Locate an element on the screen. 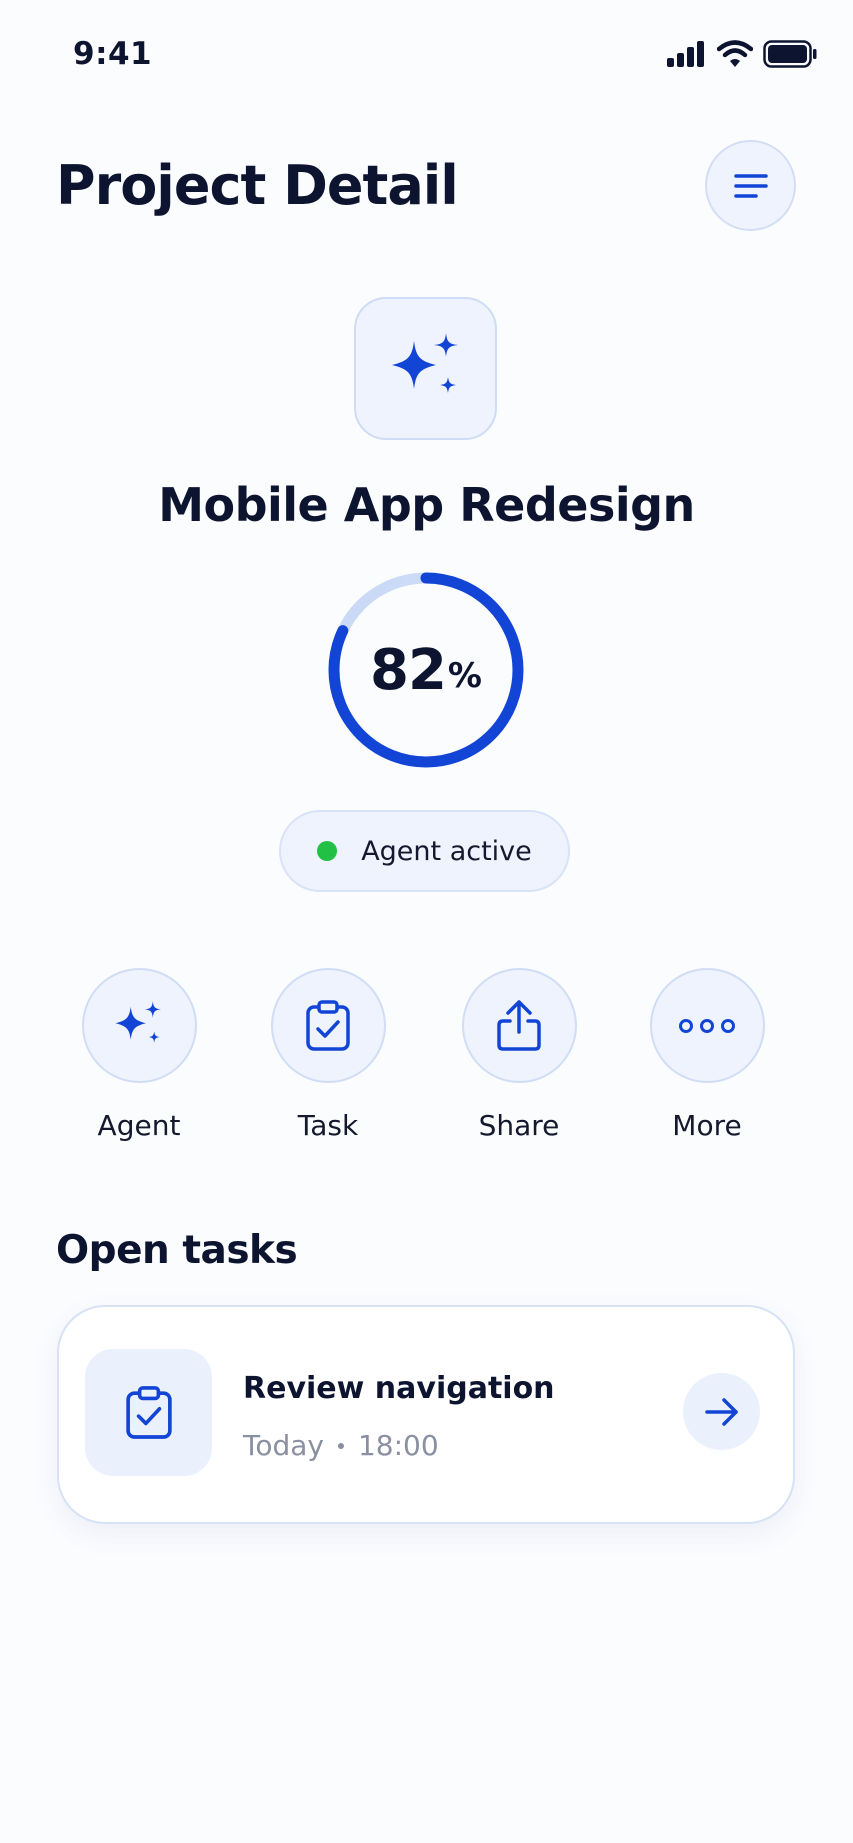  project-name: Mobile App Redesign is located at coordinates (426, 505).